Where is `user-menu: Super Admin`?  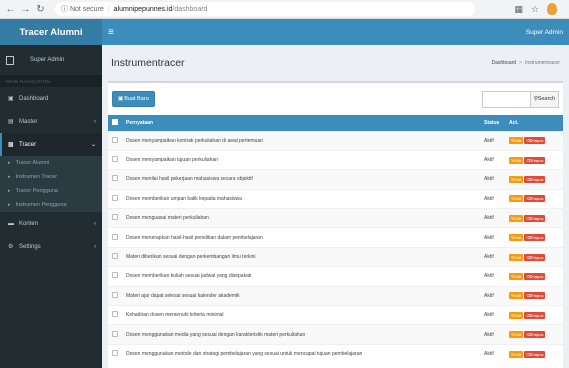 user-menu: Super Admin is located at coordinates (544, 32).